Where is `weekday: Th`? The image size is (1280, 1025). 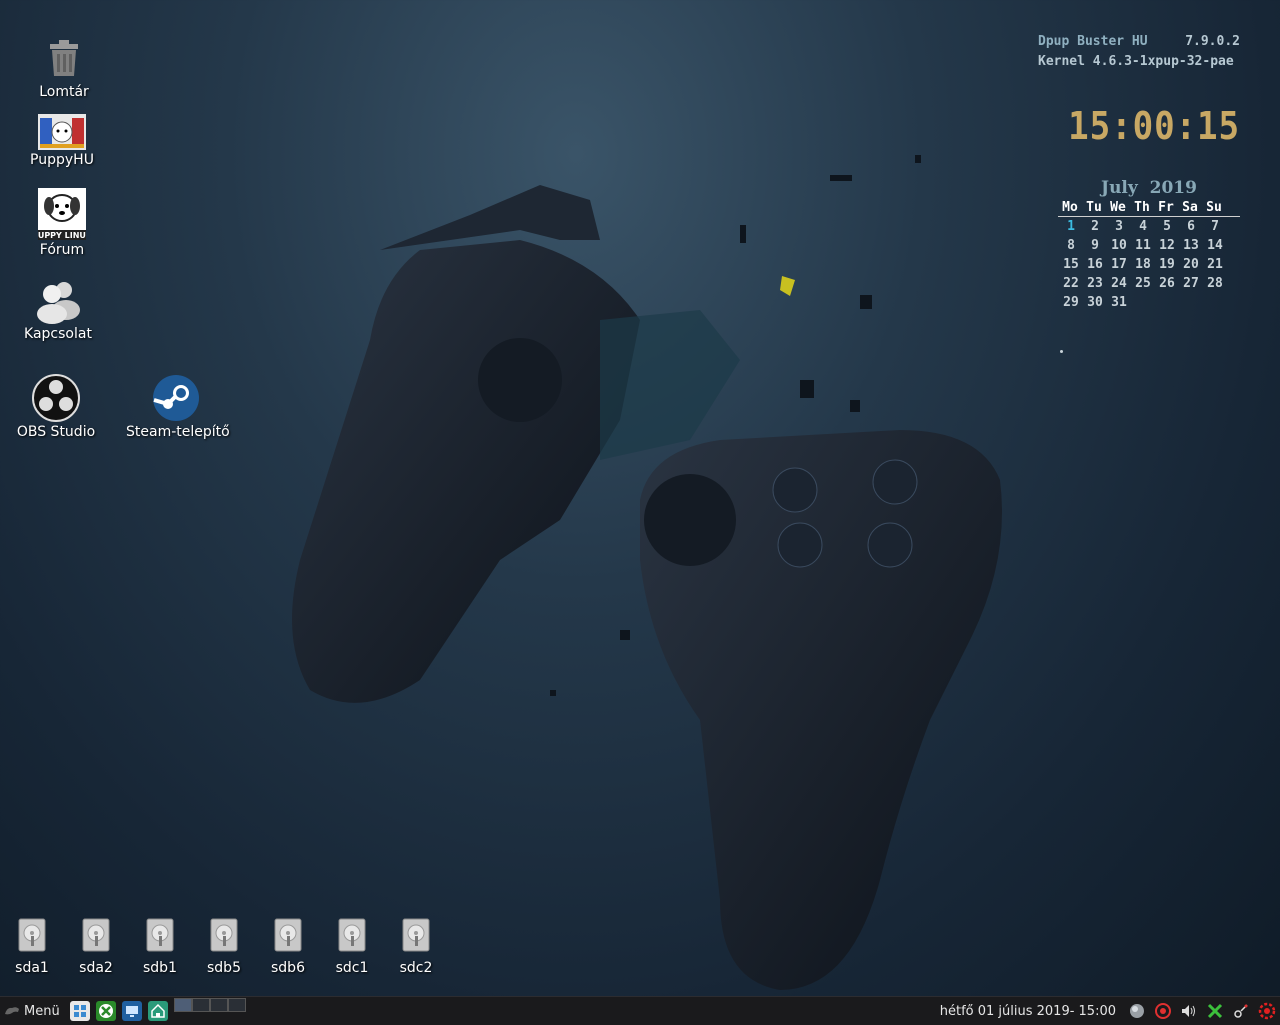 weekday: Th is located at coordinates (1142, 207).